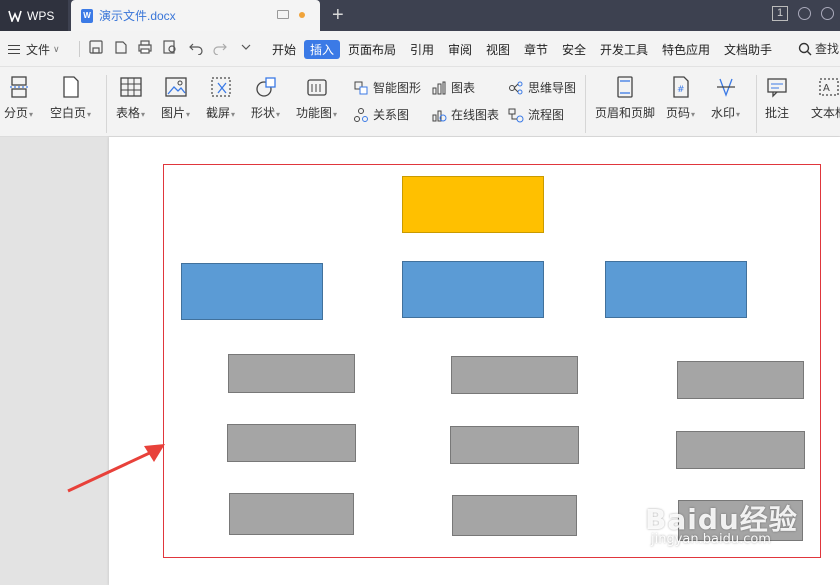  What do you see at coordinates (338, 15) in the screenshot?
I see `new-tab-button: +` at bounding box center [338, 15].